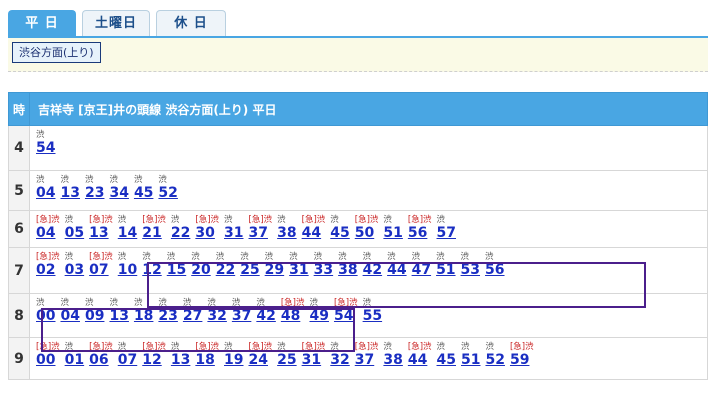  I want to click on departure-minute-link: 14, so click(127, 233).